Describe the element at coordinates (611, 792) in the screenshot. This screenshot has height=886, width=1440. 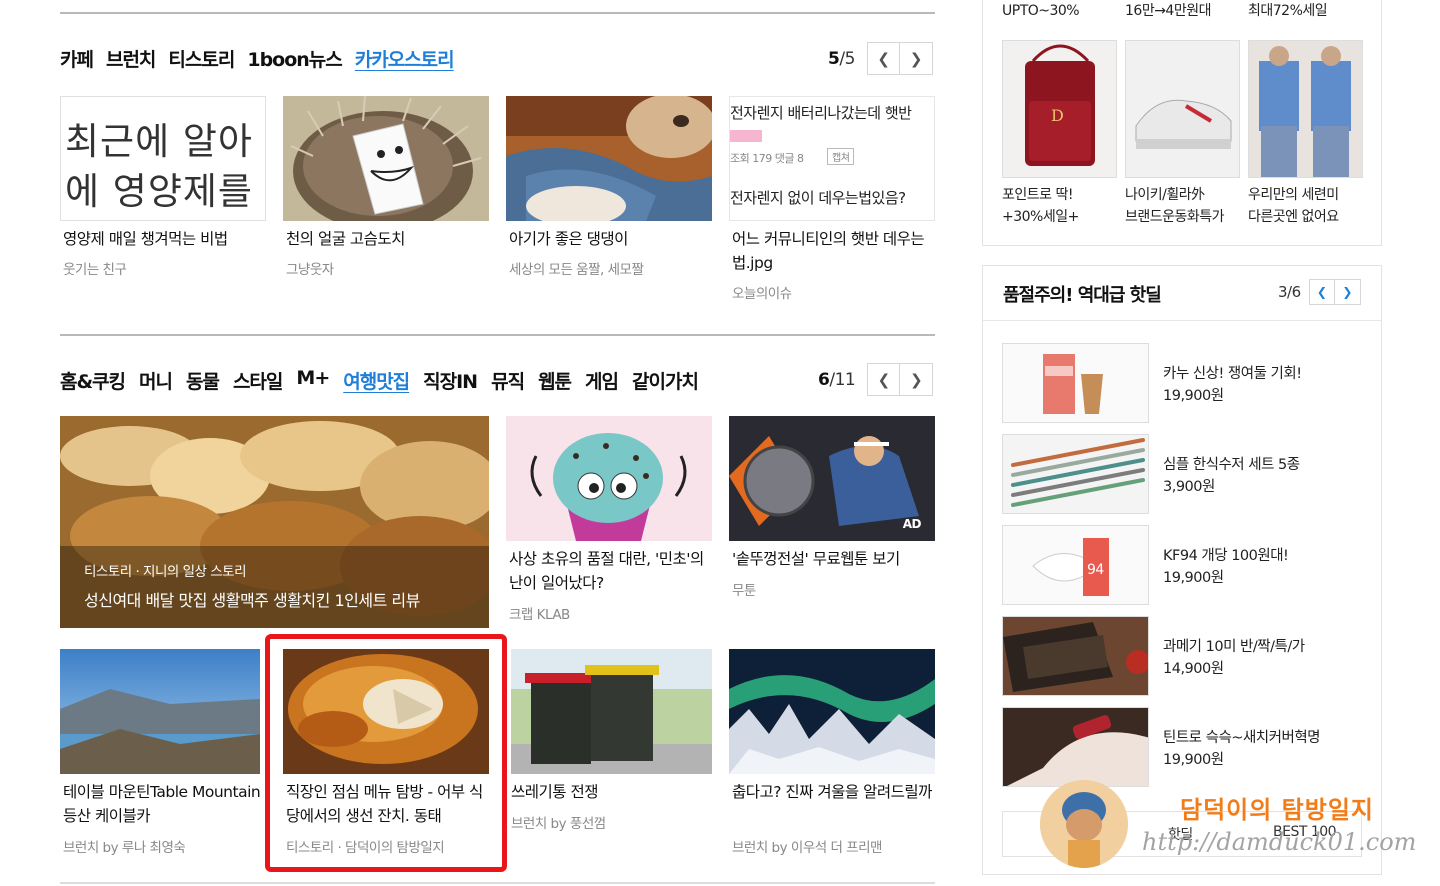
I see `card-title: 쓰레기통 전쟁` at that location.